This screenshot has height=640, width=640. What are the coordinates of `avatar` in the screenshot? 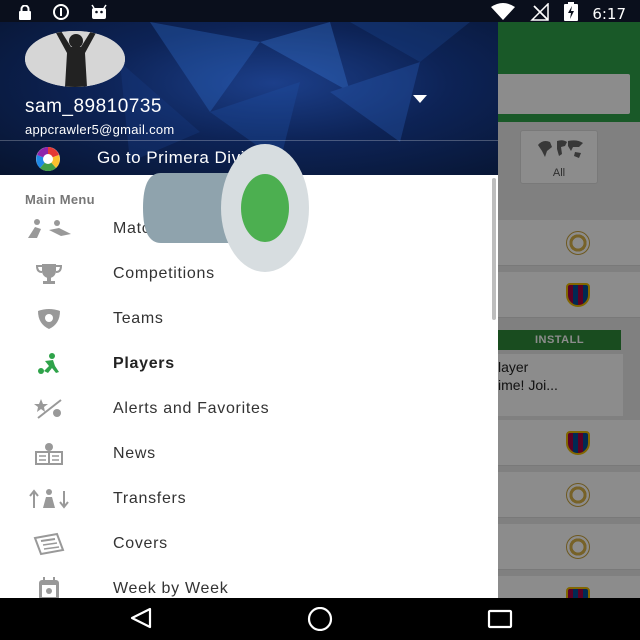 It's located at (75, 59).